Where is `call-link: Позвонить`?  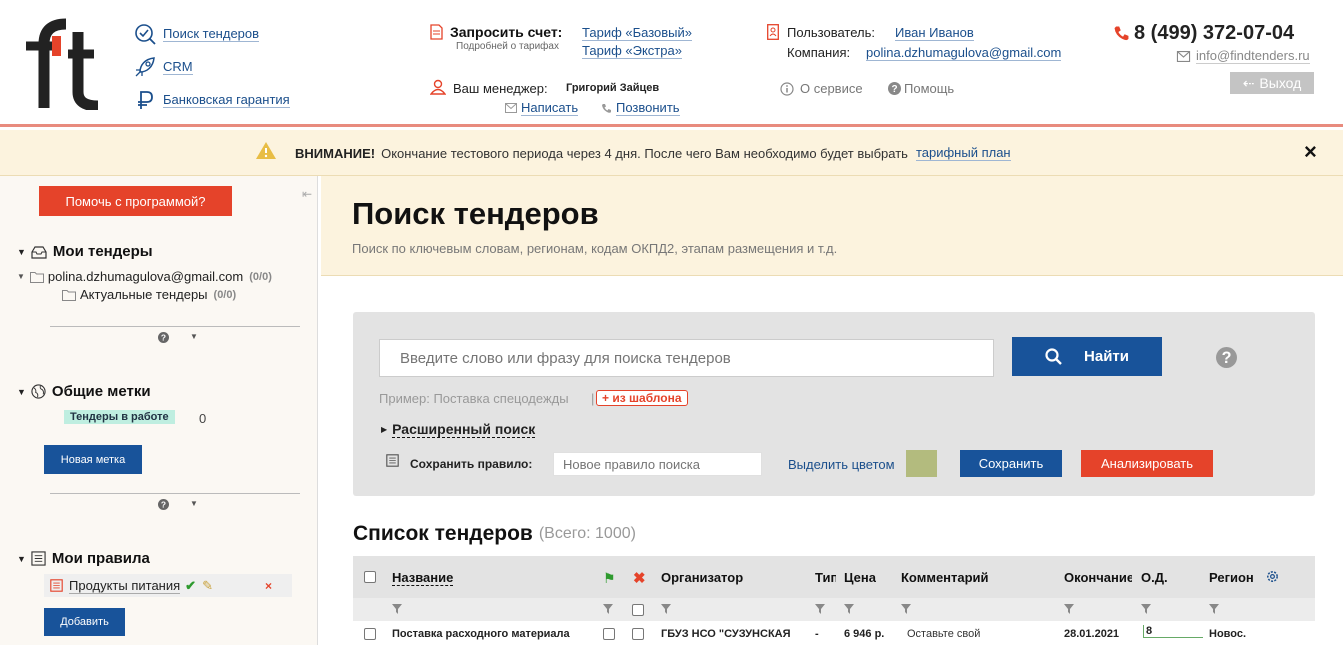
call-link: Позвонить is located at coordinates (640, 108).